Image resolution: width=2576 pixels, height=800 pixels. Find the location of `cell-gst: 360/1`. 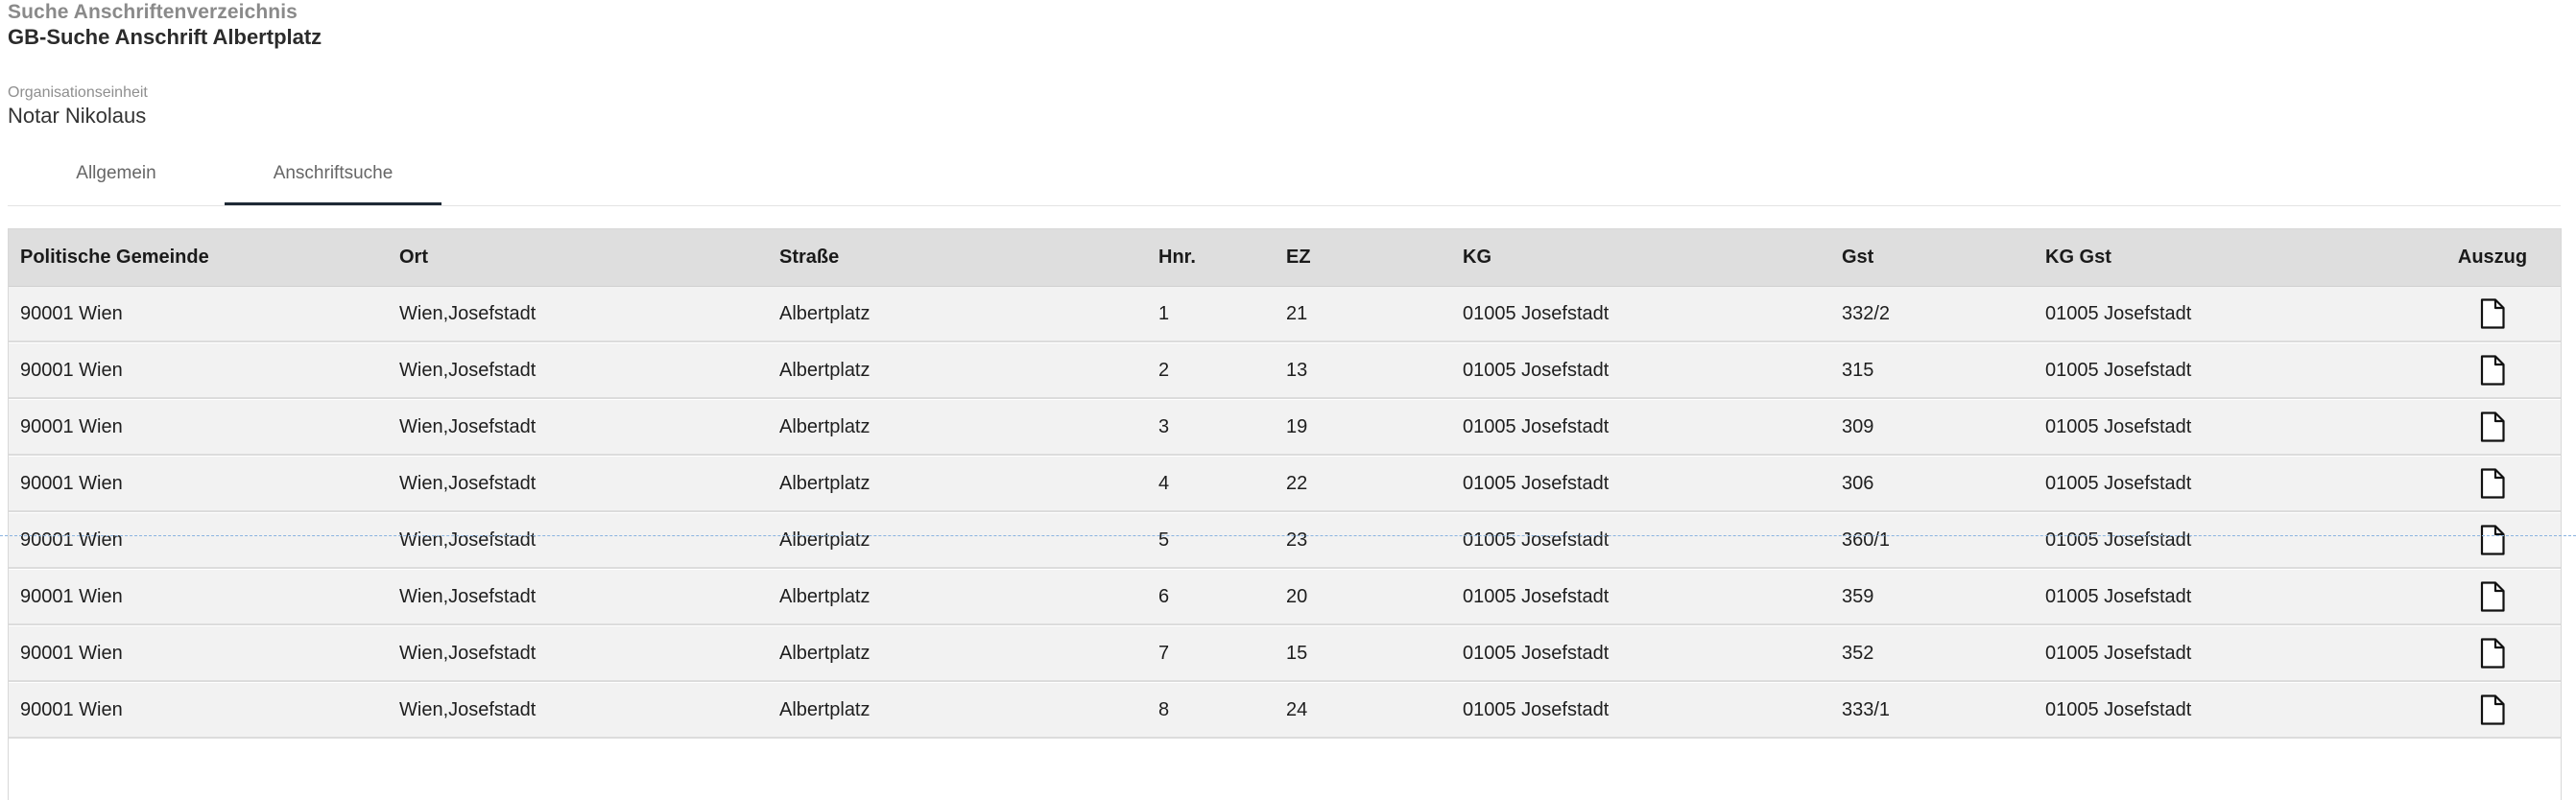

cell-gst: 360/1 is located at coordinates (1866, 540).